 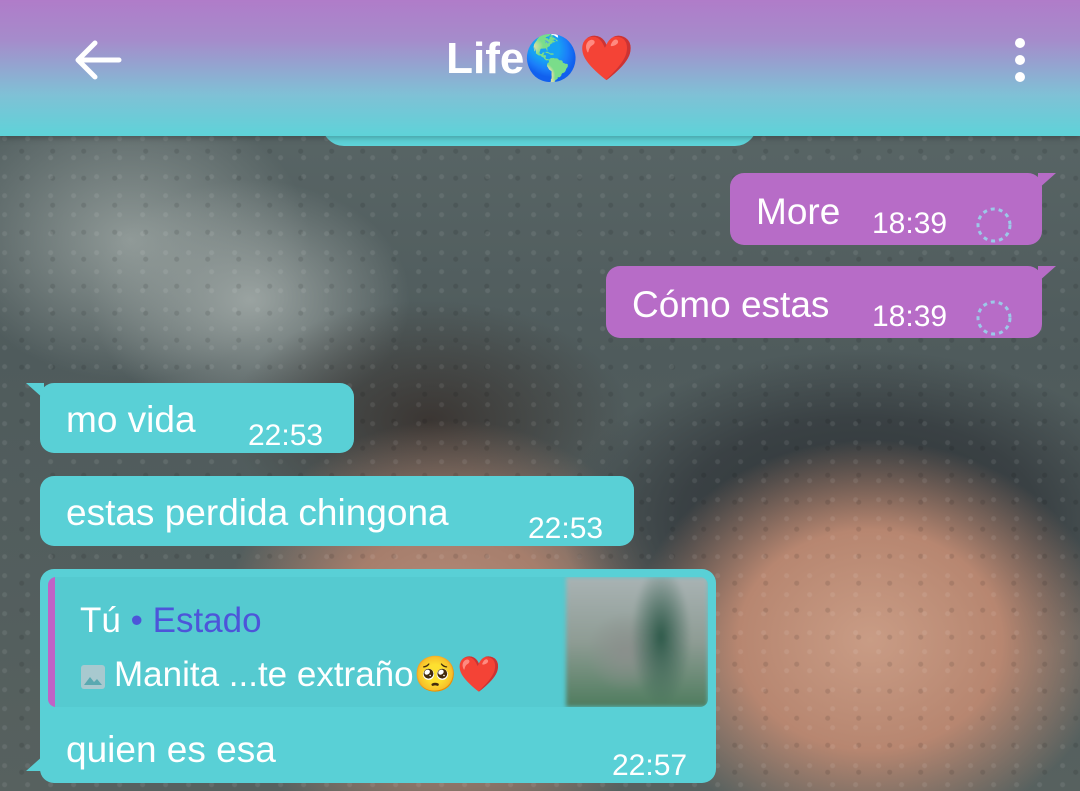 I want to click on quote-header: Tú • Estado, so click(x=171, y=621).